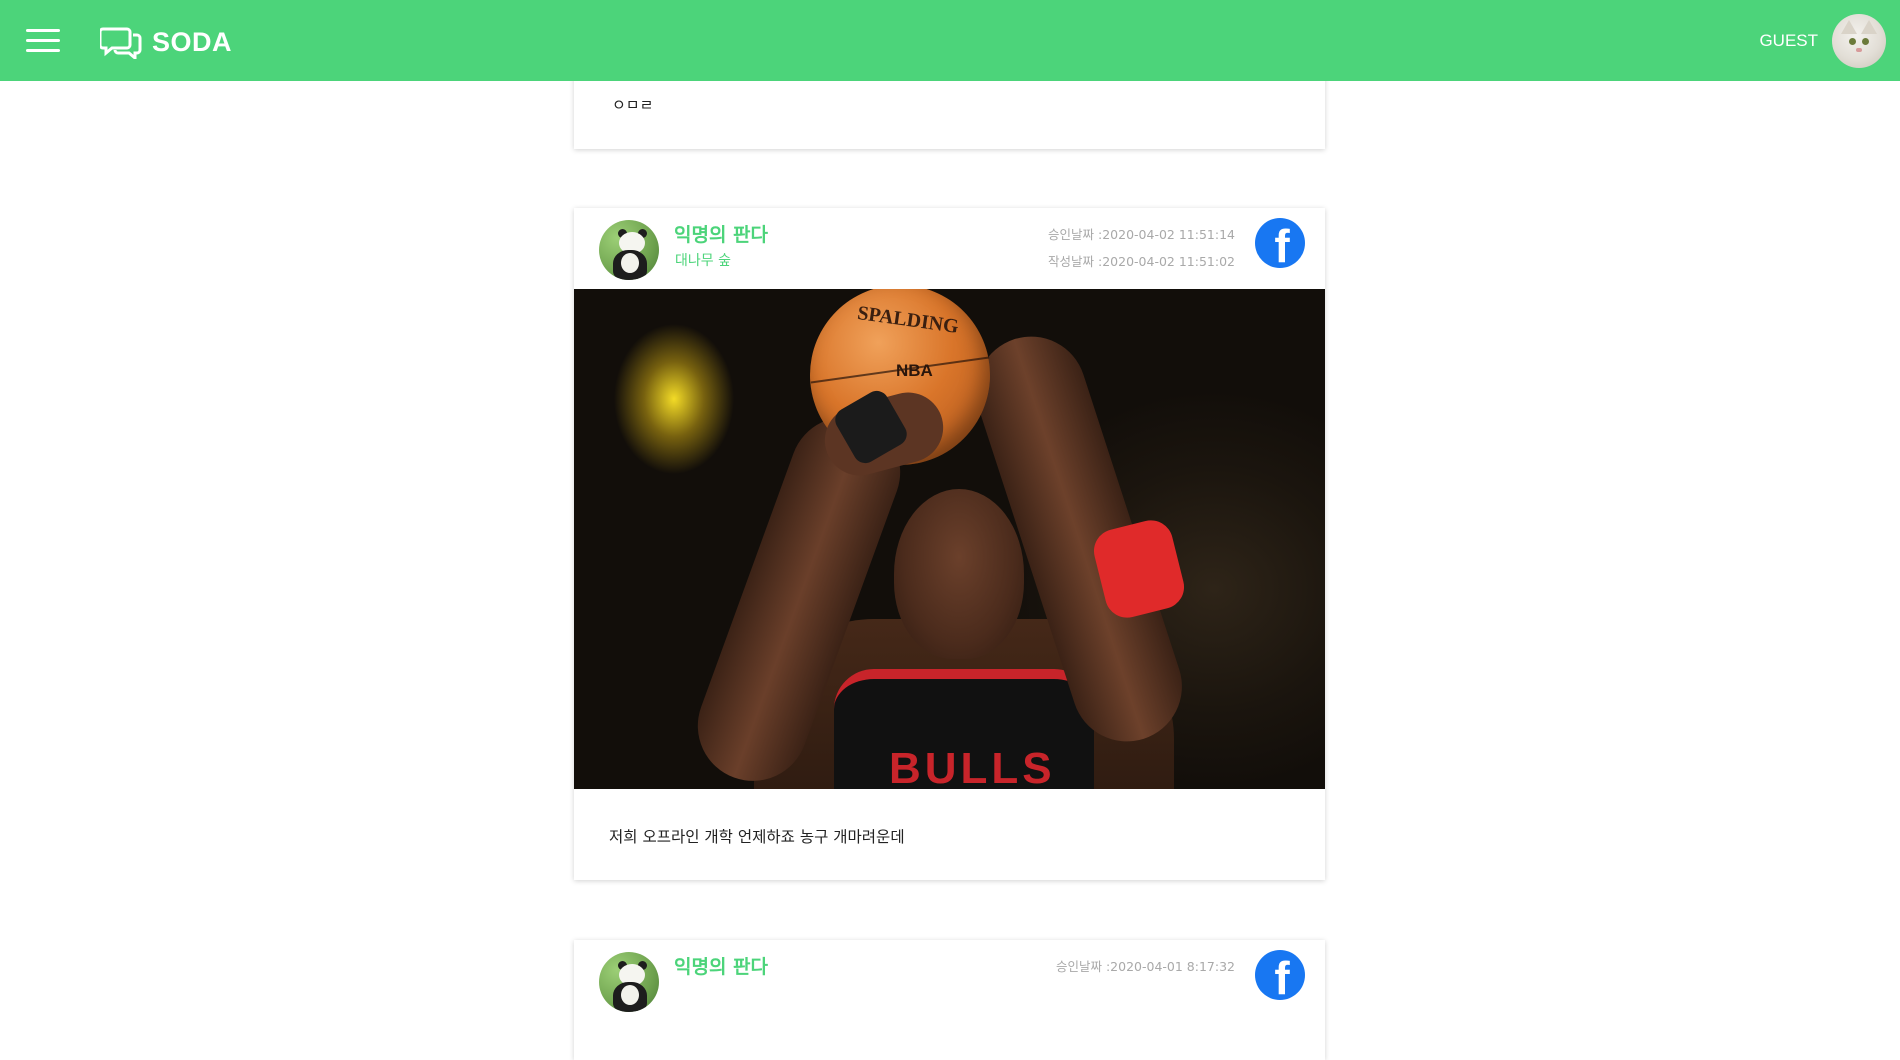 The height and width of the screenshot is (1060, 1900). Describe the element at coordinates (757, 837) in the screenshot. I see `post-body-text: 저희 오프라인 개학 언제하죠 농구 개마려운데` at that location.